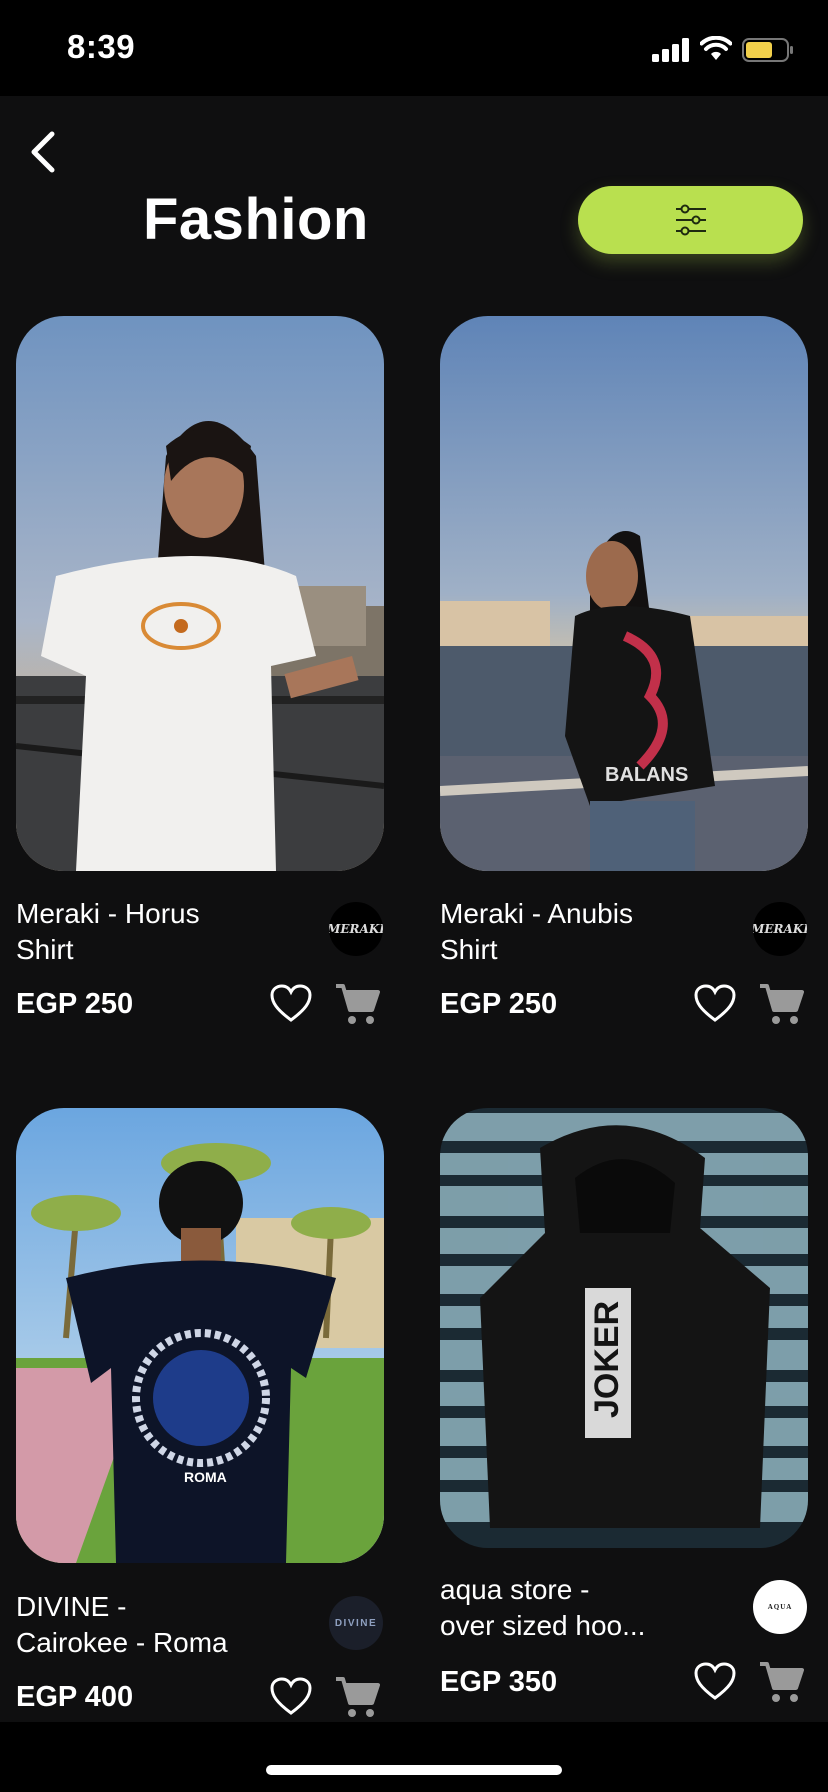  What do you see at coordinates (200, 1335) in the screenshot?
I see `product-image-roma-shirt: ROMA` at bounding box center [200, 1335].